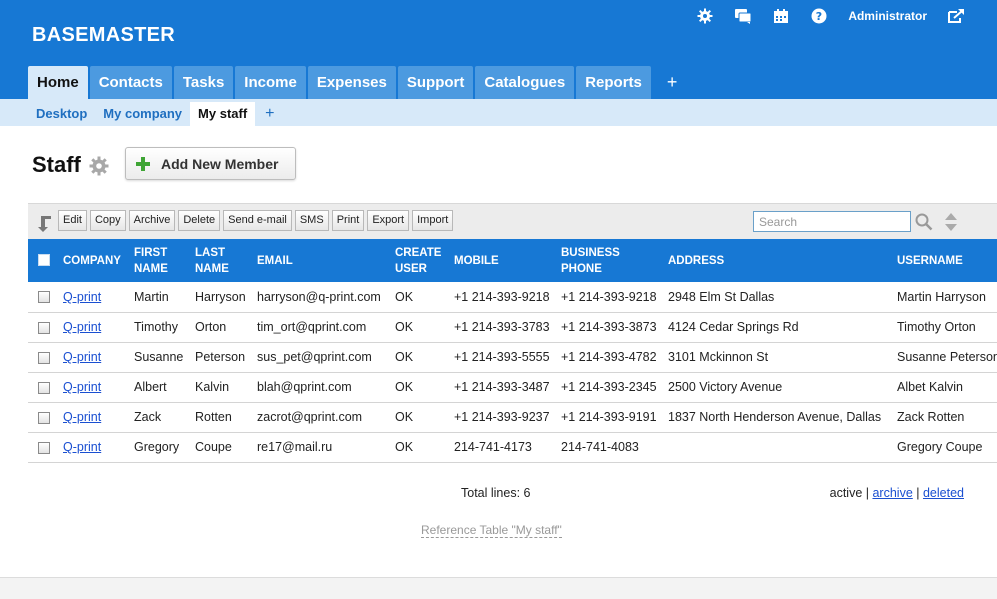  I want to click on user-name: Administrator, so click(887, 16).